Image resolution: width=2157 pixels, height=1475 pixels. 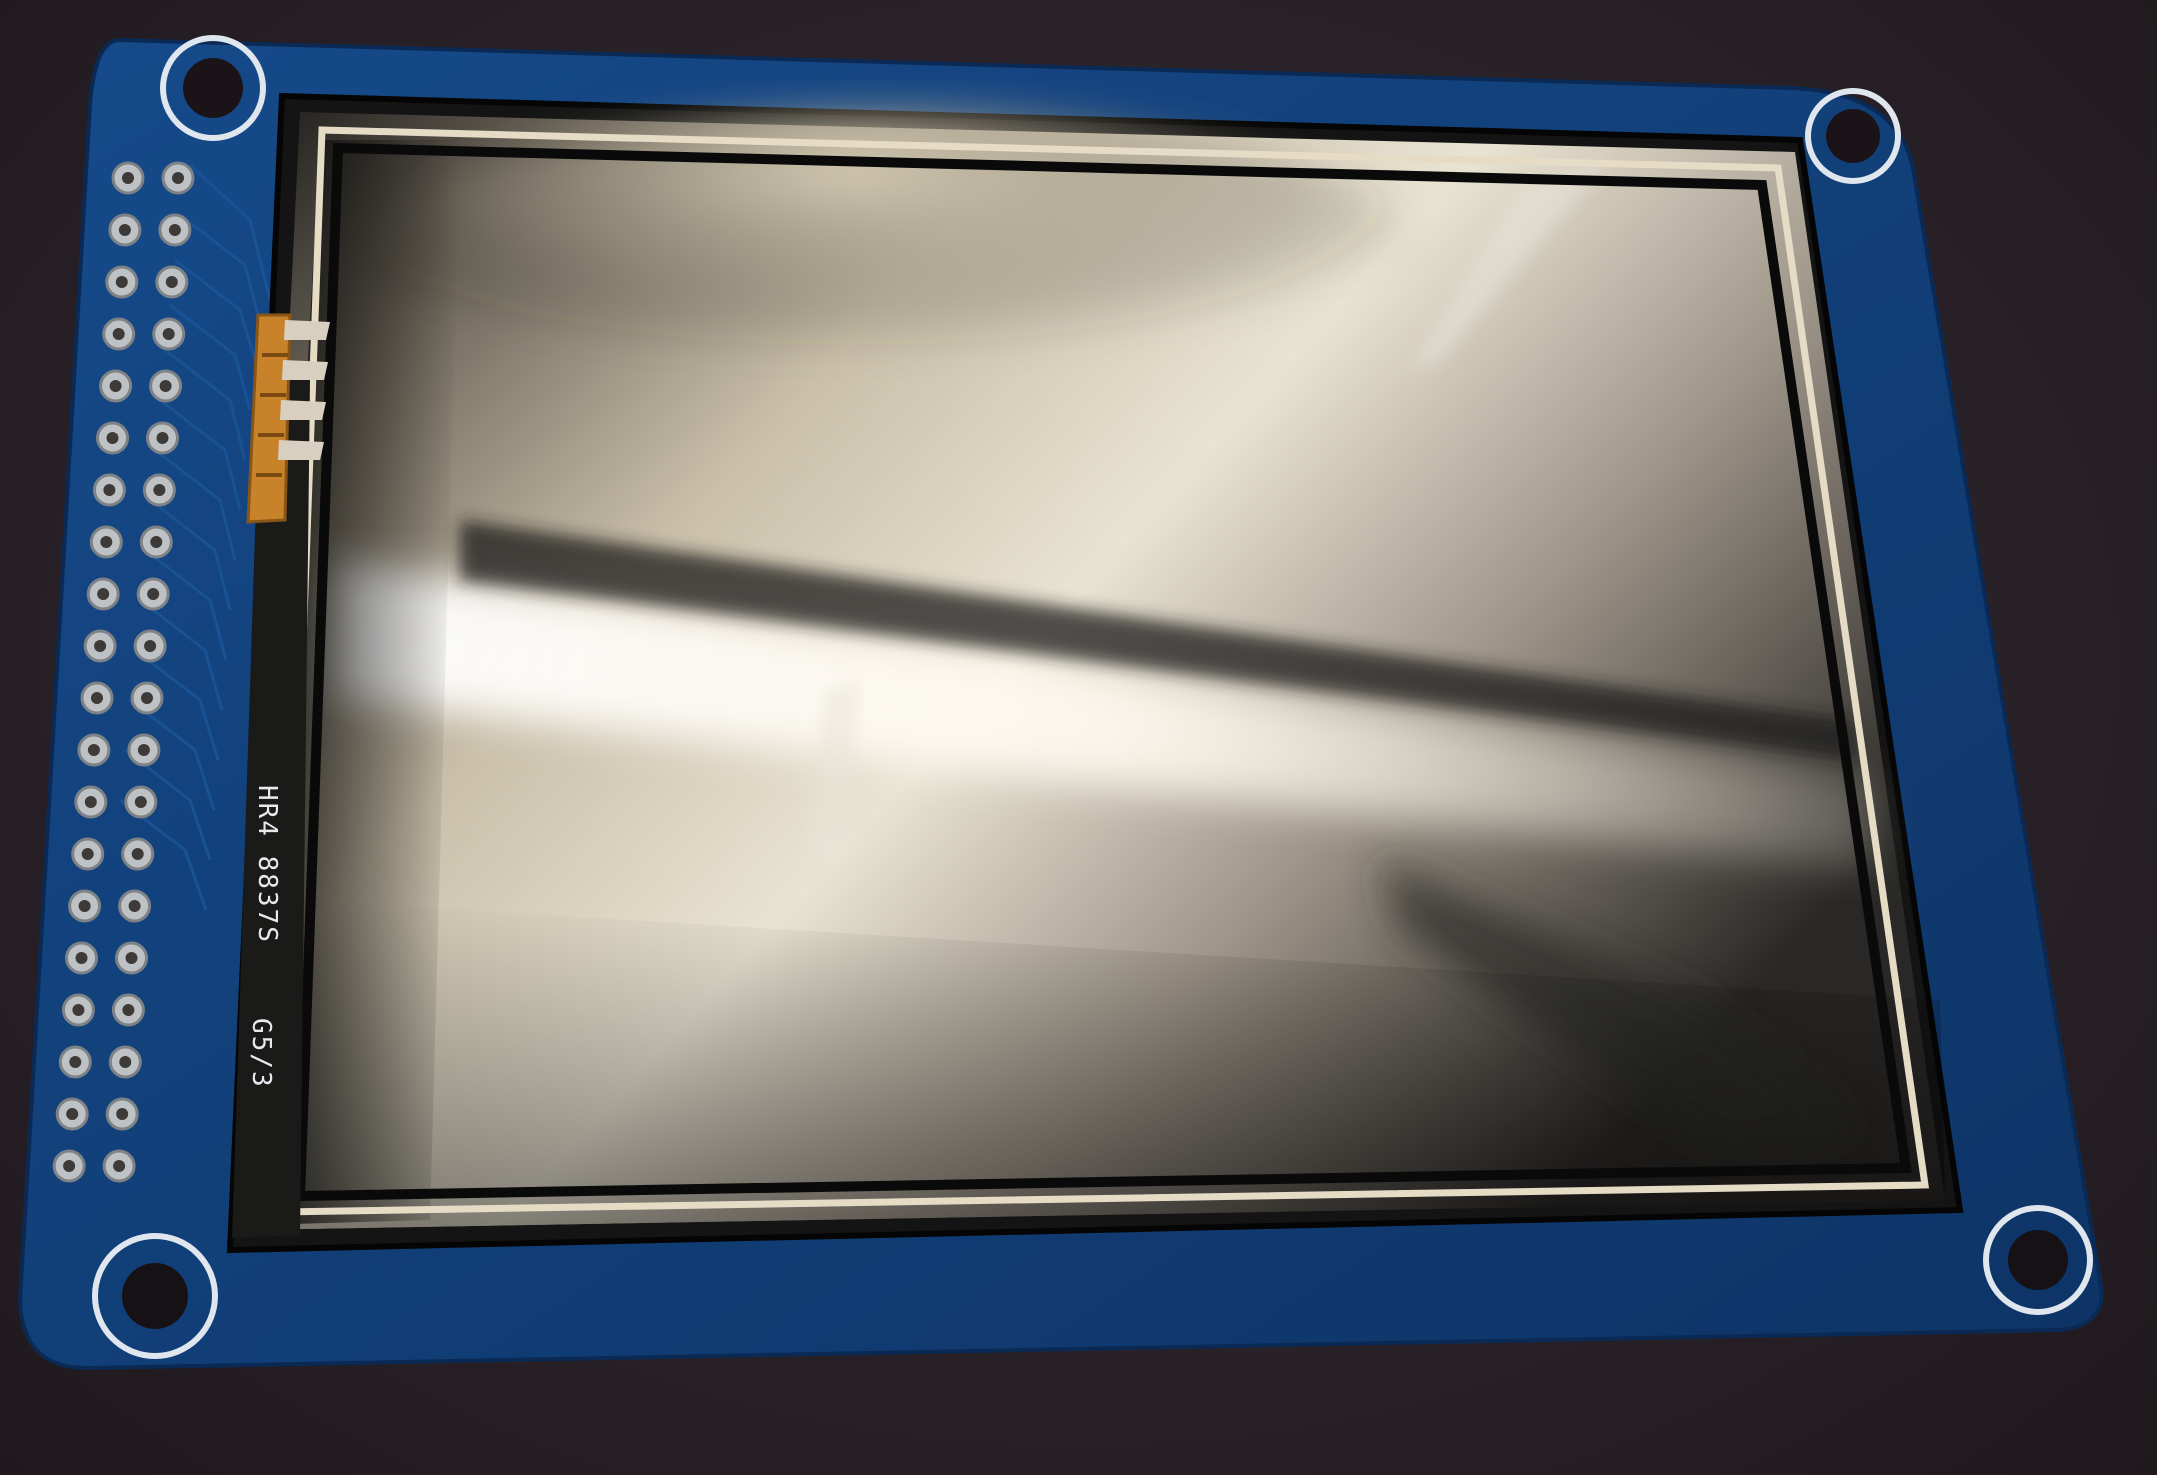 What do you see at coordinates (267, 864) in the screenshot?
I see `silkscreen-code-top: HR4 8837S` at bounding box center [267, 864].